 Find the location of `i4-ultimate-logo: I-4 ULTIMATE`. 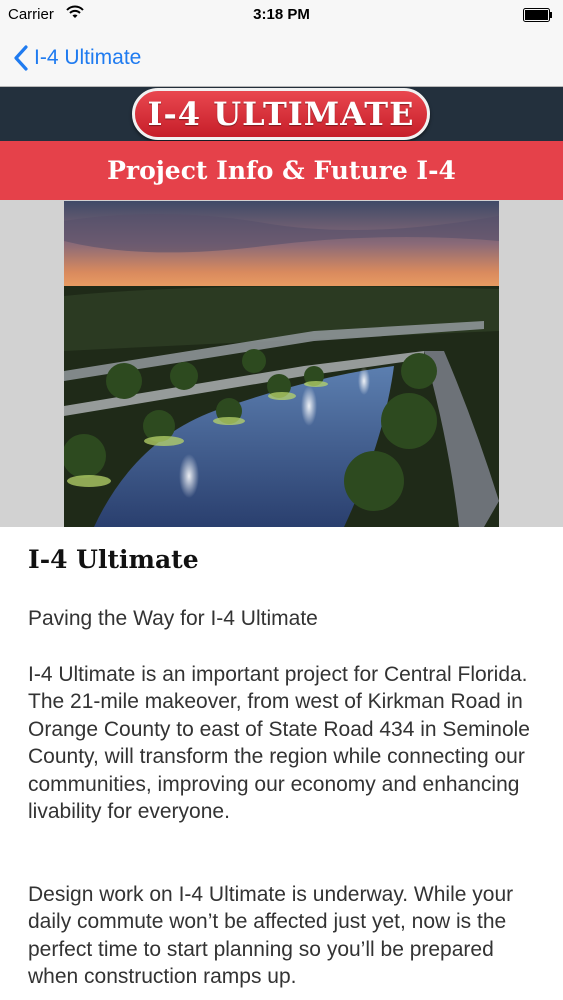

i4-ultimate-logo: I-4 ULTIMATE is located at coordinates (281, 114).